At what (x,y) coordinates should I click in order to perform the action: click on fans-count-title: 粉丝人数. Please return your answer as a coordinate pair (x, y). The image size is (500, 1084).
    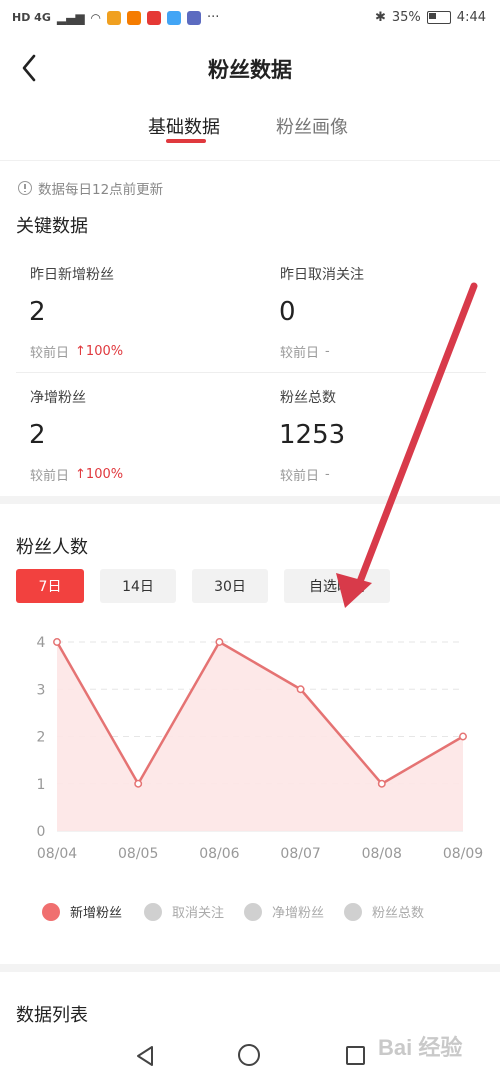
    Looking at the image, I should click on (52, 547).